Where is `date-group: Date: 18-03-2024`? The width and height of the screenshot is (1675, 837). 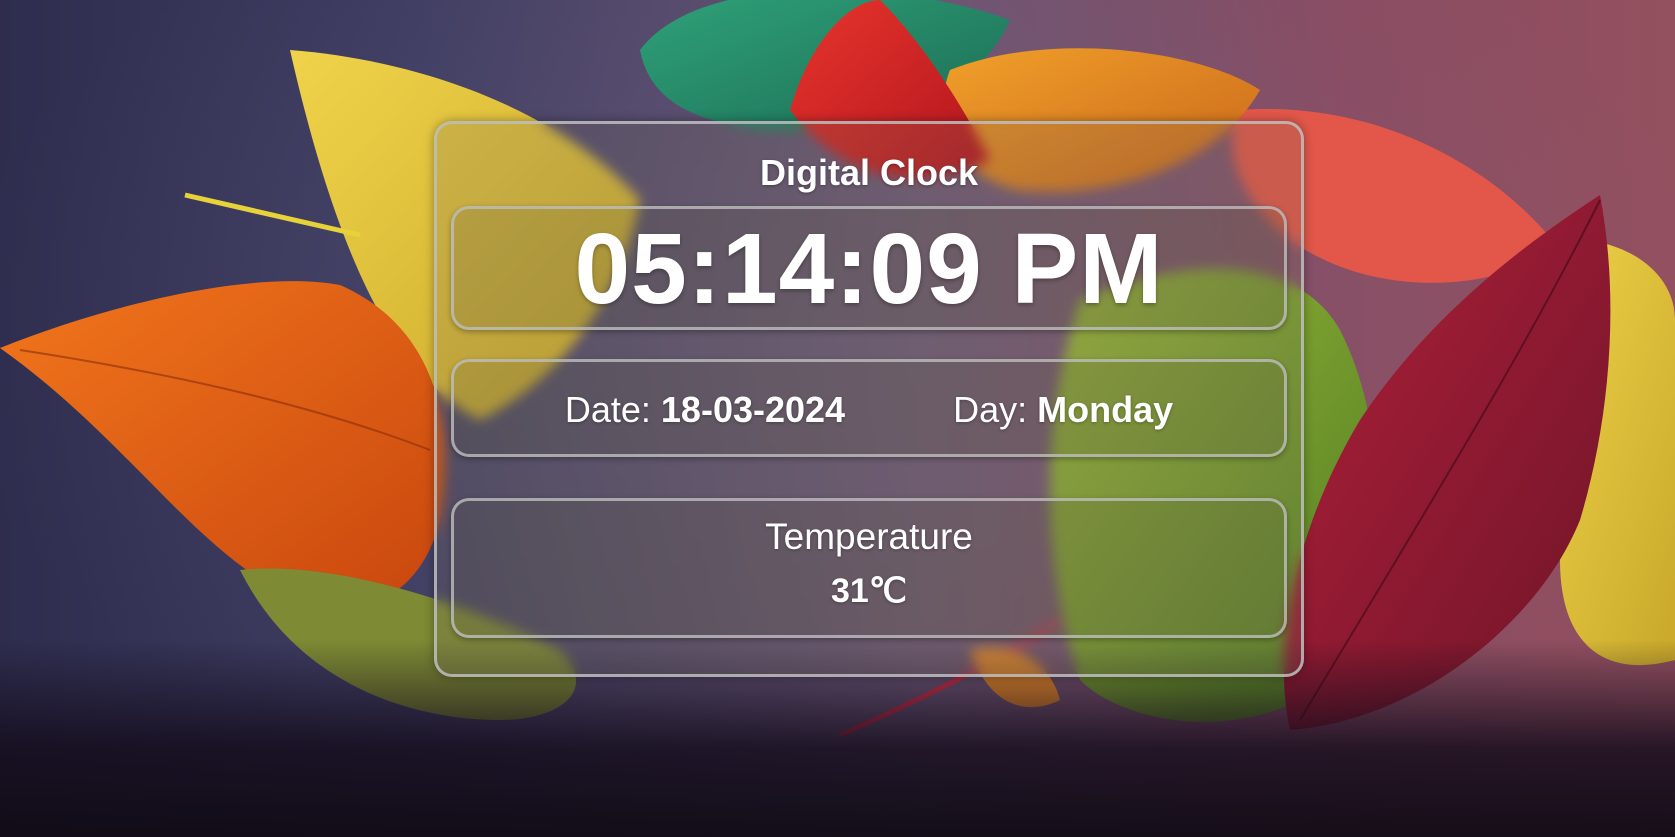
date-group: Date: 18-03-2024 is located at coordinates (705, 410).